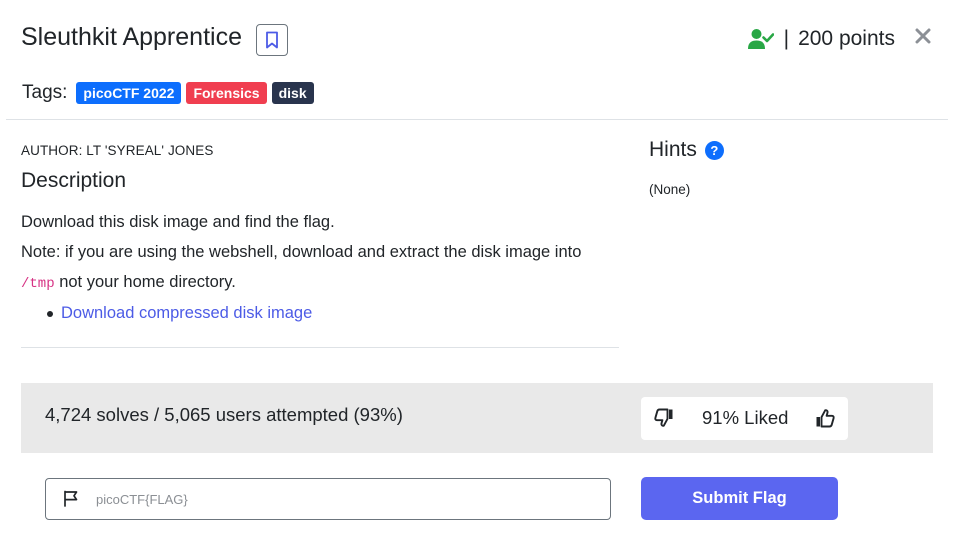 The image size is (955, 560). I want to click on header-divider, so click(477, 119).